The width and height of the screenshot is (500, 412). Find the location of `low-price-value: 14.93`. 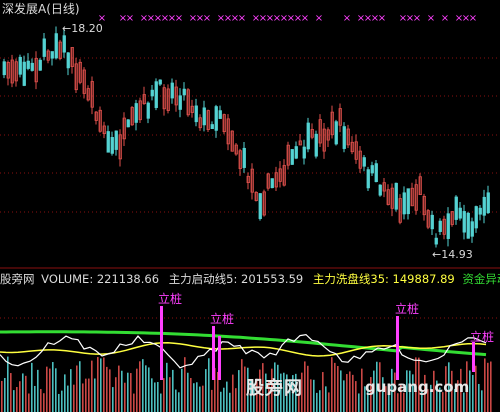

low-price-value: 14.93 is located at coordinates (457, 254).